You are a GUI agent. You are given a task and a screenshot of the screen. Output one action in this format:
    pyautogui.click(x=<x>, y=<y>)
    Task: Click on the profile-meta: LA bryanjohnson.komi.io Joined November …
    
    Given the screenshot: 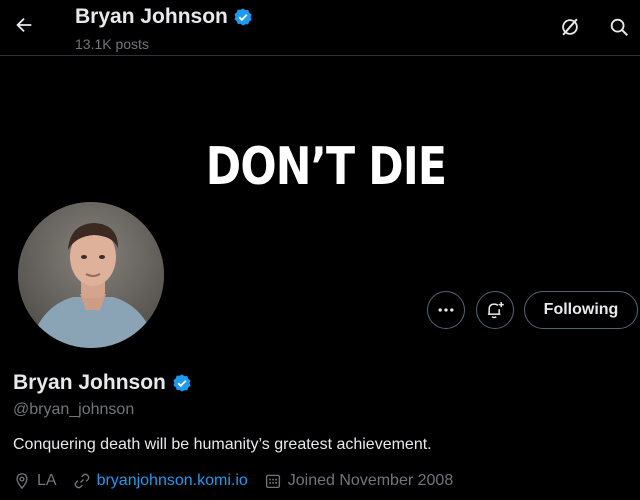 What is the action you would take?
    pyautogui.click(x=241, y=481)
    